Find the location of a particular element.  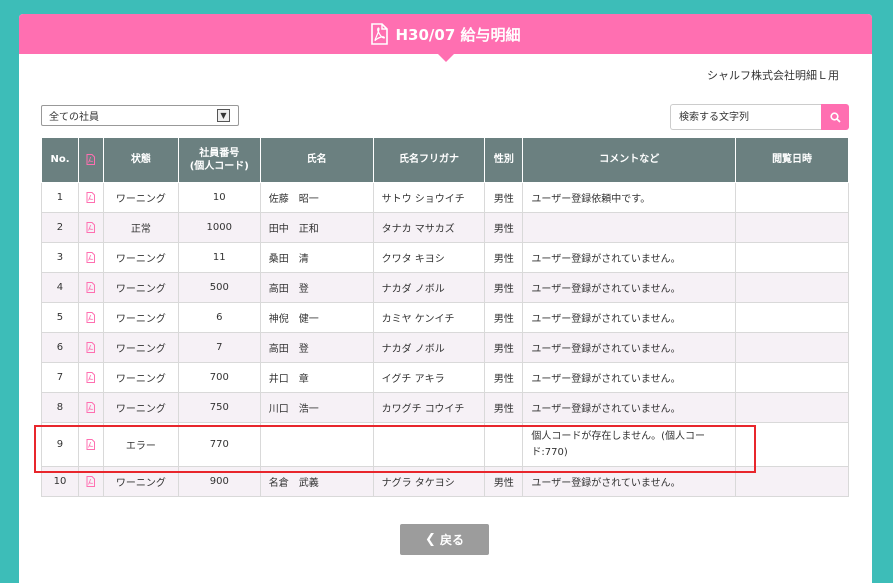

cell-no: 8 is located at coordinates (60, 407).